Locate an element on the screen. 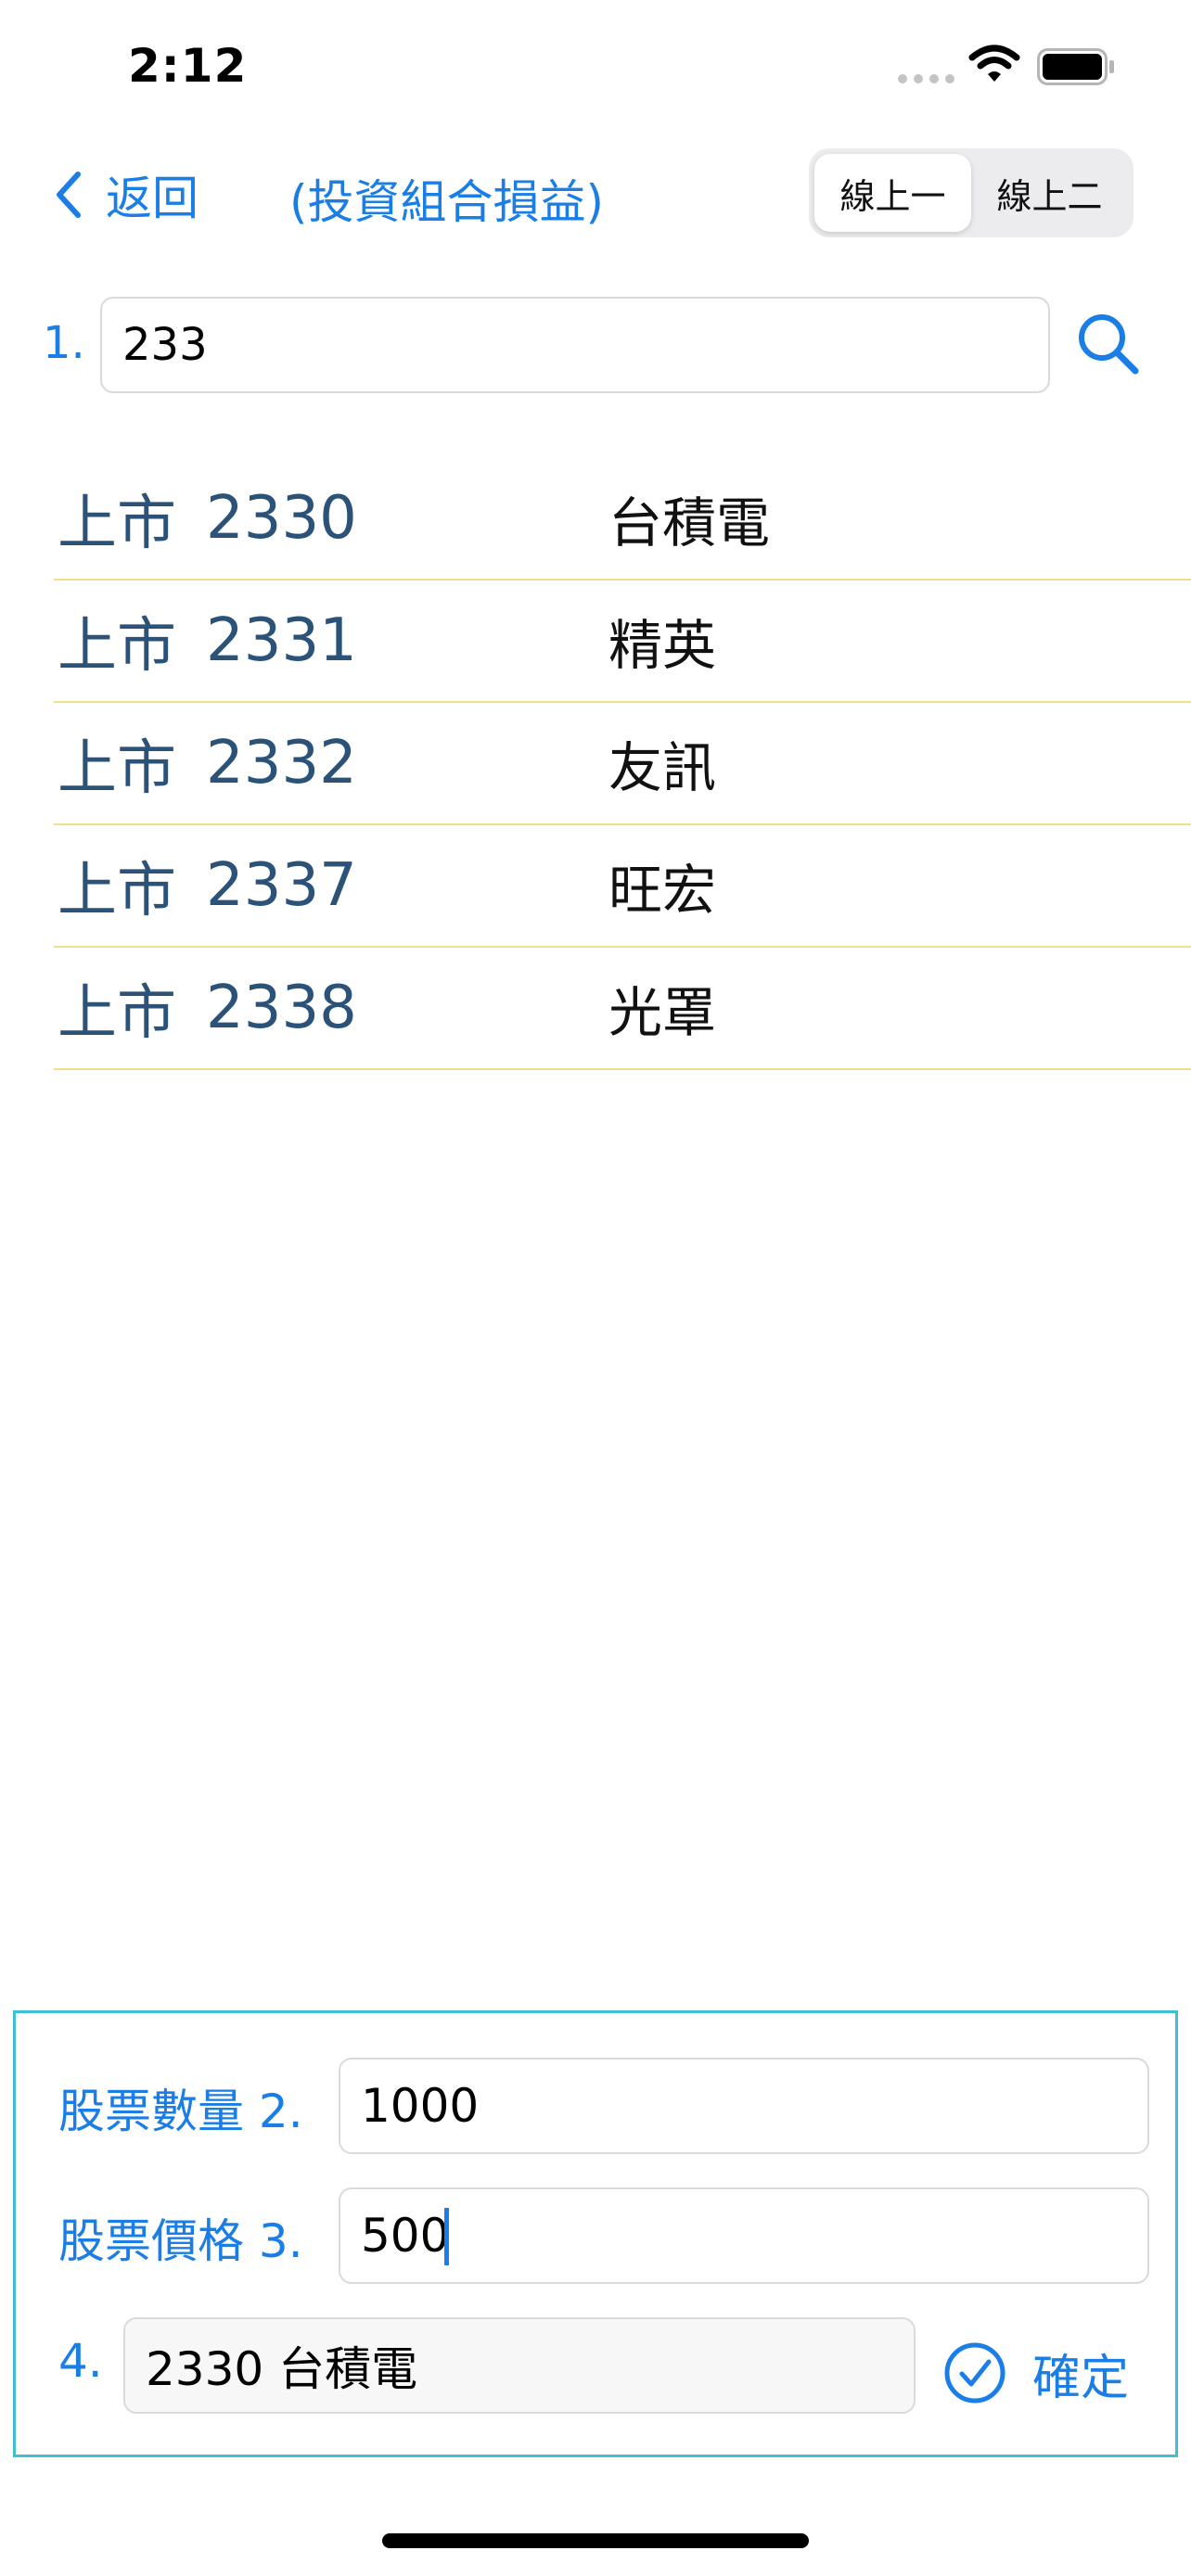 Image resolution: width=1191 pixels, height=2576 pixels. cellular-signal-icon is located at coordinates (926, 79).